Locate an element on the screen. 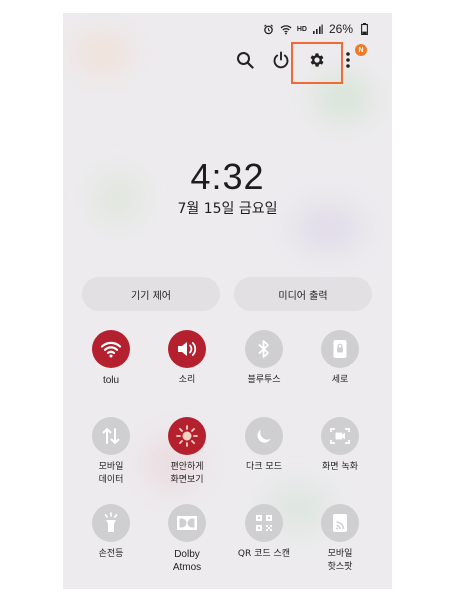 Image resolution: width=476 pixels, height=600 pixels. qr-scan-toggle is located at coordinates (264, 523).